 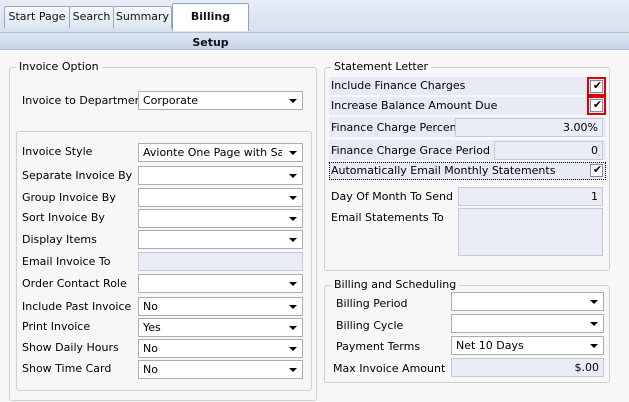 What do you see at coordinates (63, 217) in the screenshot?
I see `sort-invoice-by-label: Sort Invoice By` at bounding box center [63, 217].